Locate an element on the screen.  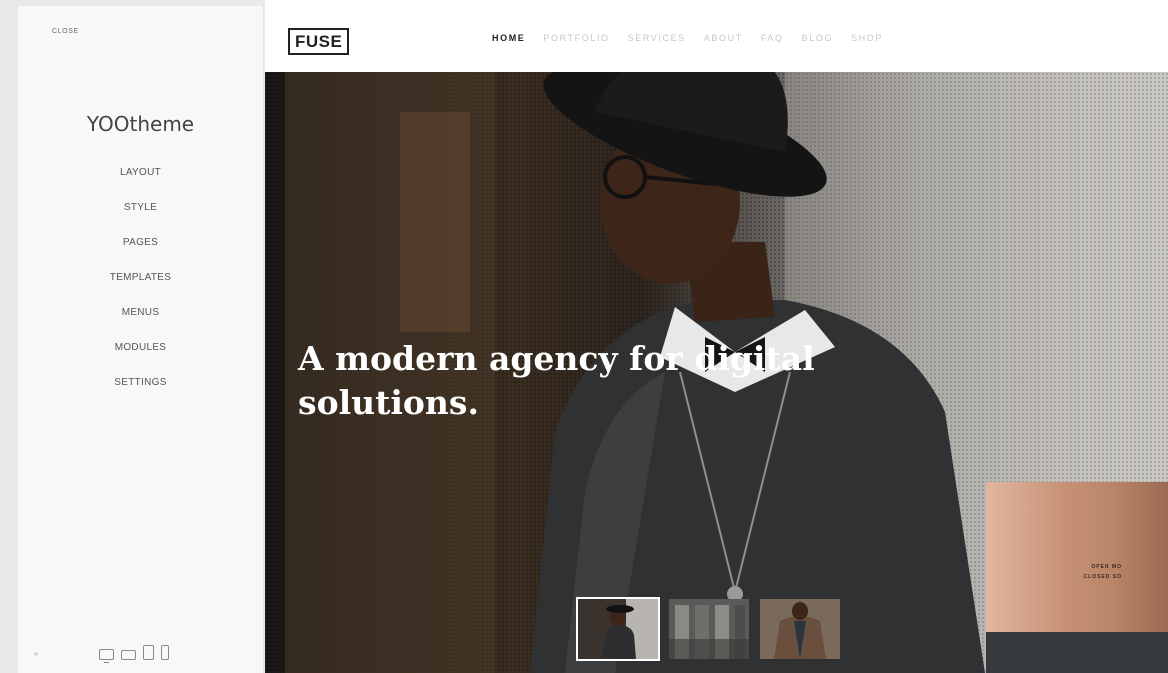
sidebar-item-modules: MODULES is located at coordinates (140, 357).